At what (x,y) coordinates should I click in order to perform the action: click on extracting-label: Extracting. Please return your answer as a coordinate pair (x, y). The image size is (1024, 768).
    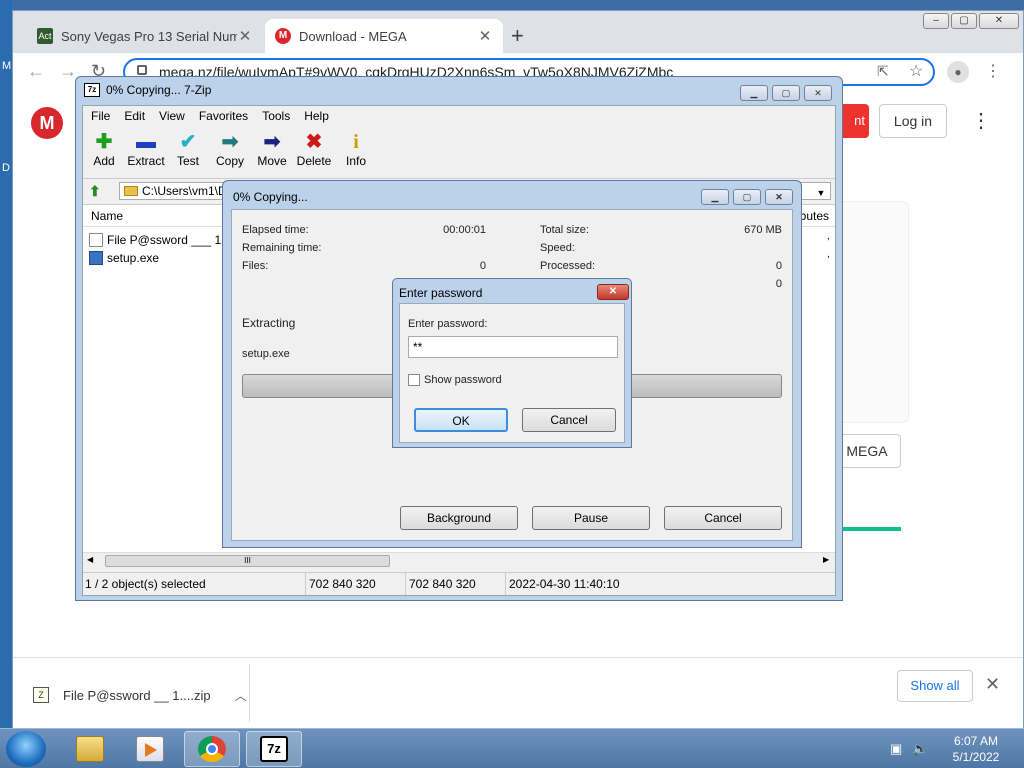
    Looking at the image, I should click on (269, 323).